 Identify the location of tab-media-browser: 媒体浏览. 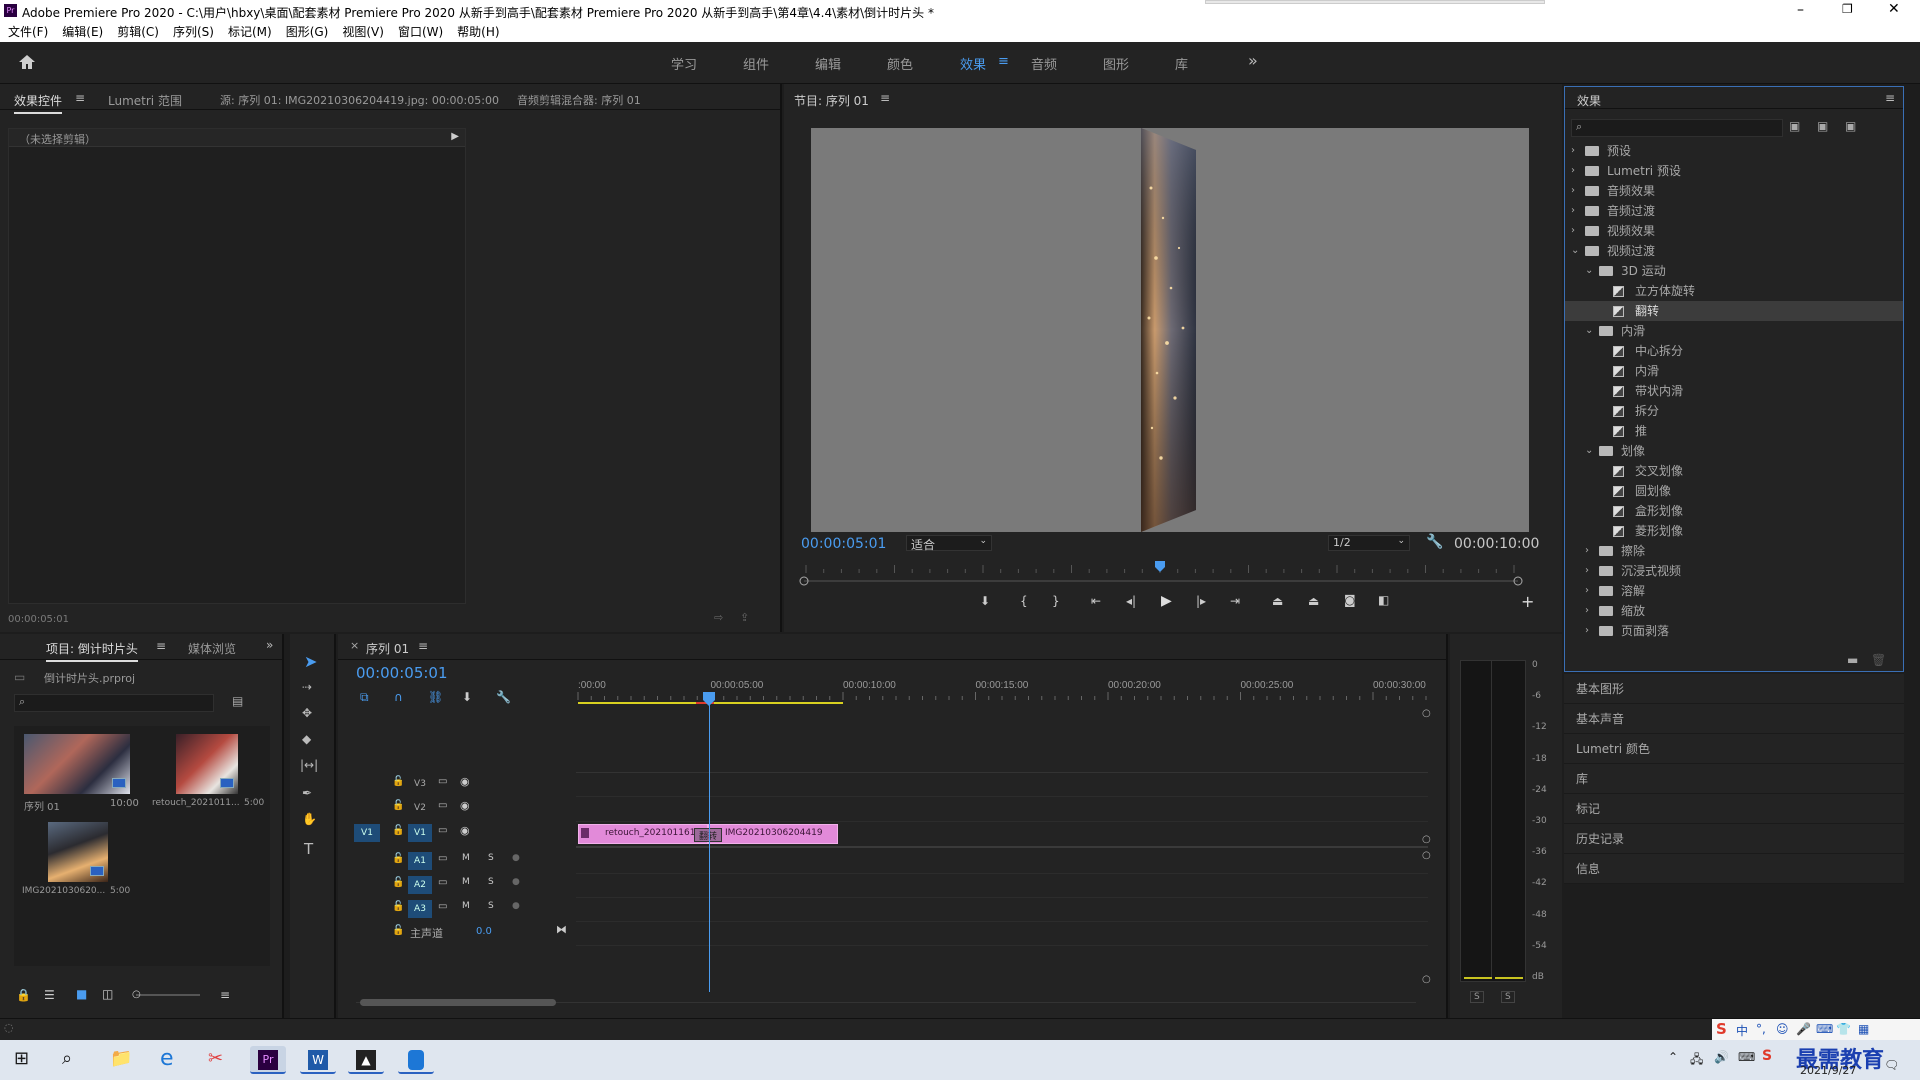
(212, 648).